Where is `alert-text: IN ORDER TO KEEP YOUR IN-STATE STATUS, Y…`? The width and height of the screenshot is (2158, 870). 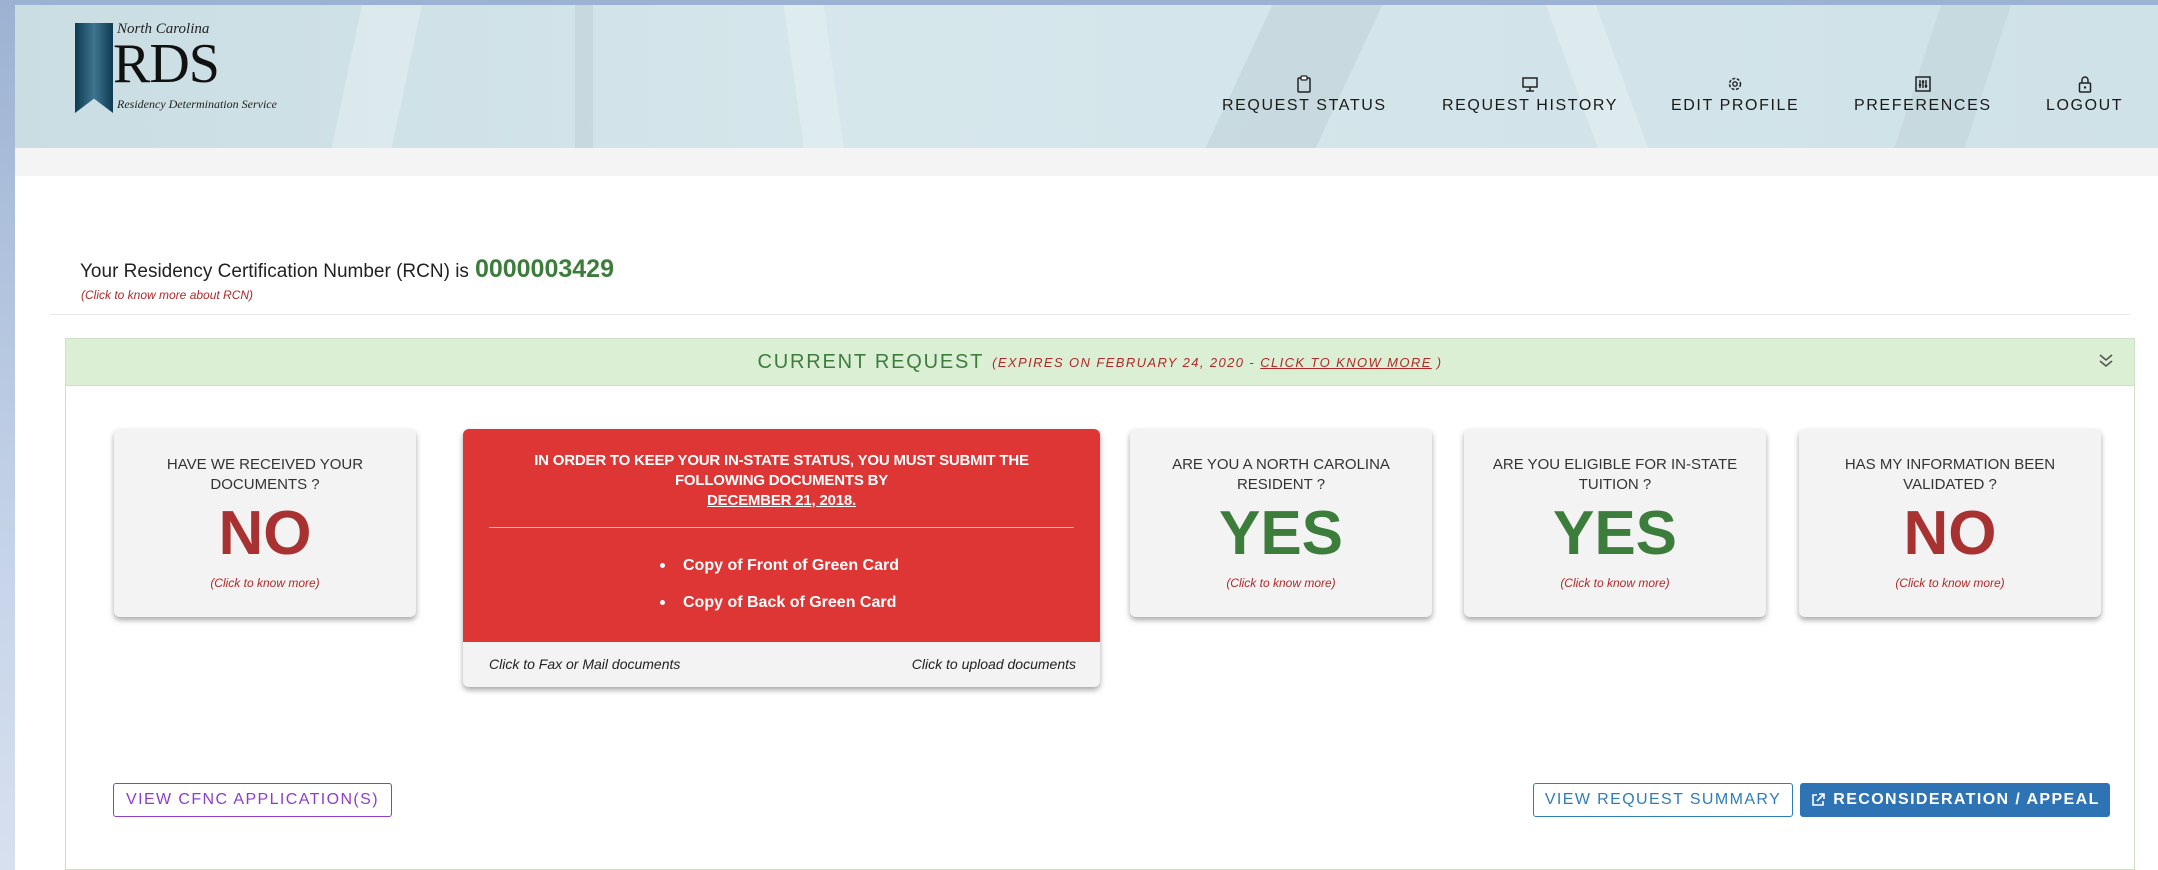
alert-text: IN ORDER TO KEEP YOUR IN-STATE STATUS, Y… is located at coordinates (781, 470).